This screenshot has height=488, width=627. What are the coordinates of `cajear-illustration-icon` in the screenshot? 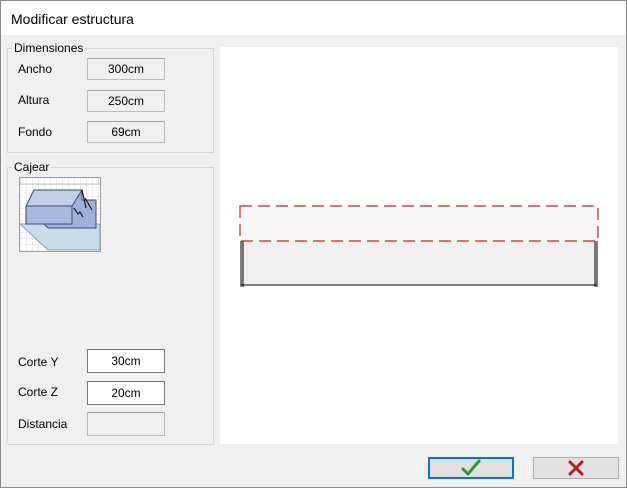 It's located at (60, 214).